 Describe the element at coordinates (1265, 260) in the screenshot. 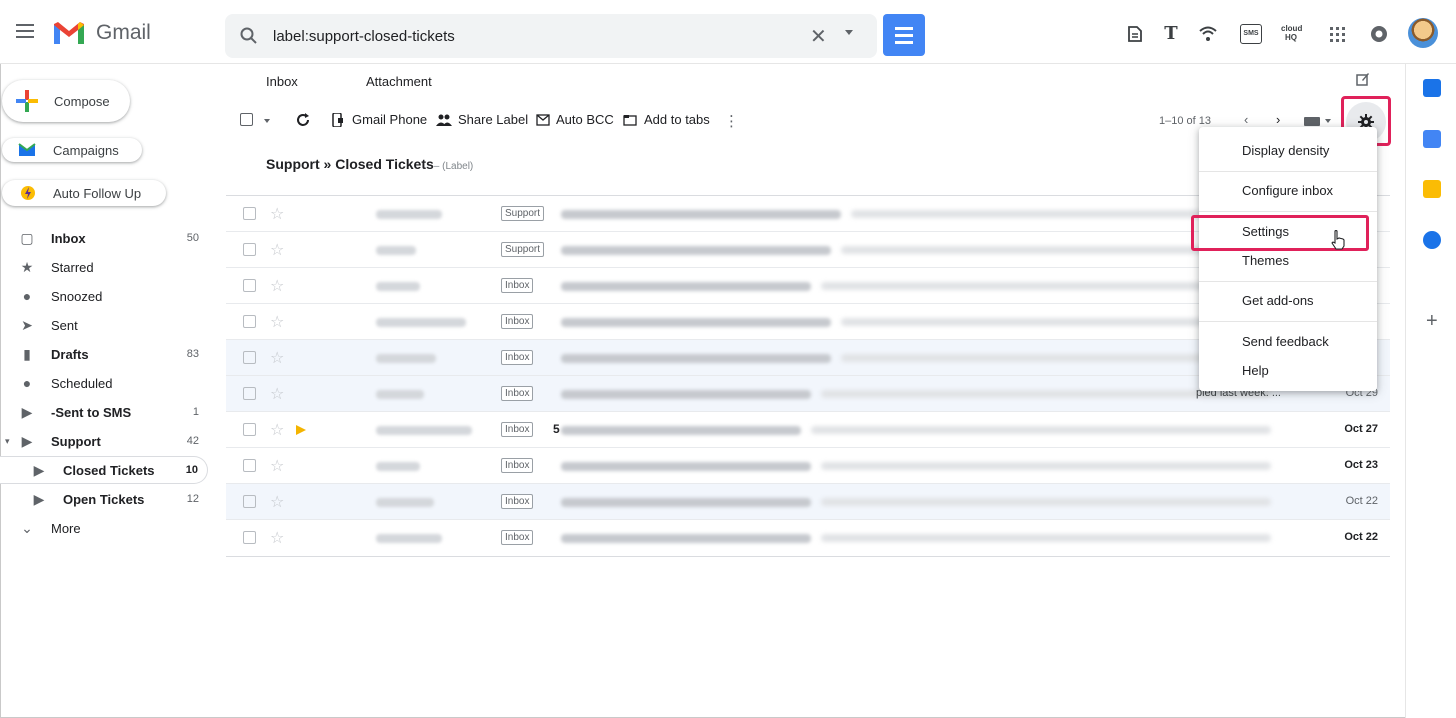

I see `menu-item-themes: Themes` at that location.